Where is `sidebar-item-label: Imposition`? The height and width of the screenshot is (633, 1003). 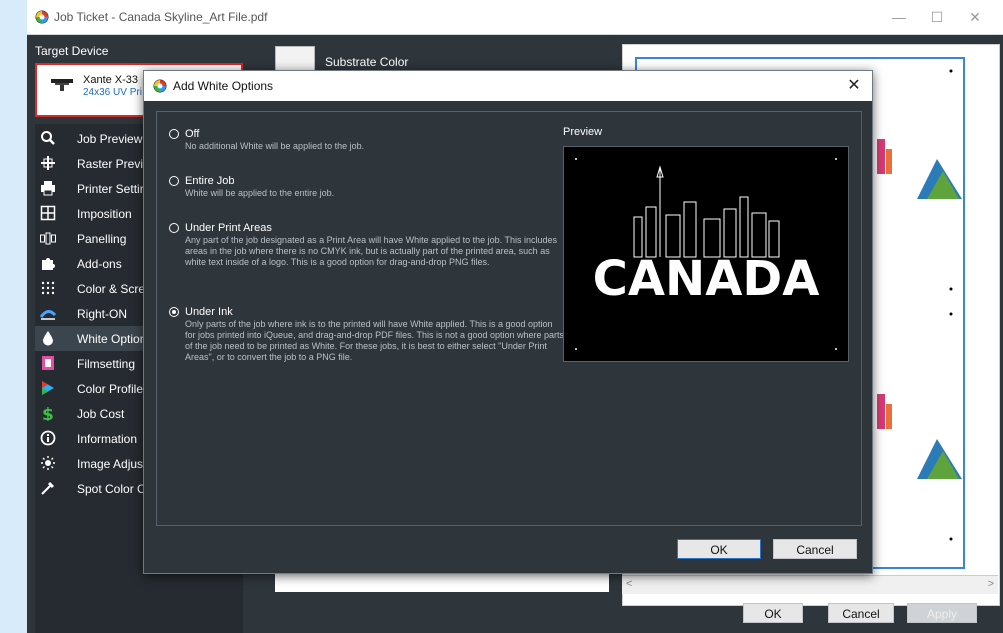 sidebar-item-label: Imposition is located at coordinates (104, 214).